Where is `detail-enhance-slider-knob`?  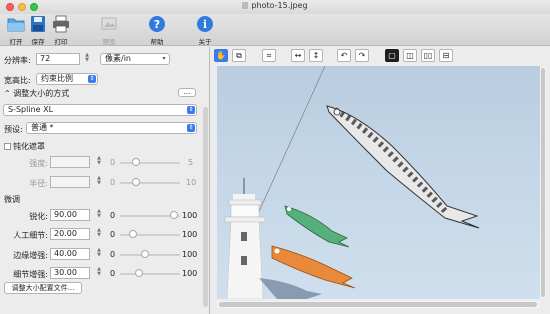 detail-enhance-slider-knob is located at coordinates (139, 273).